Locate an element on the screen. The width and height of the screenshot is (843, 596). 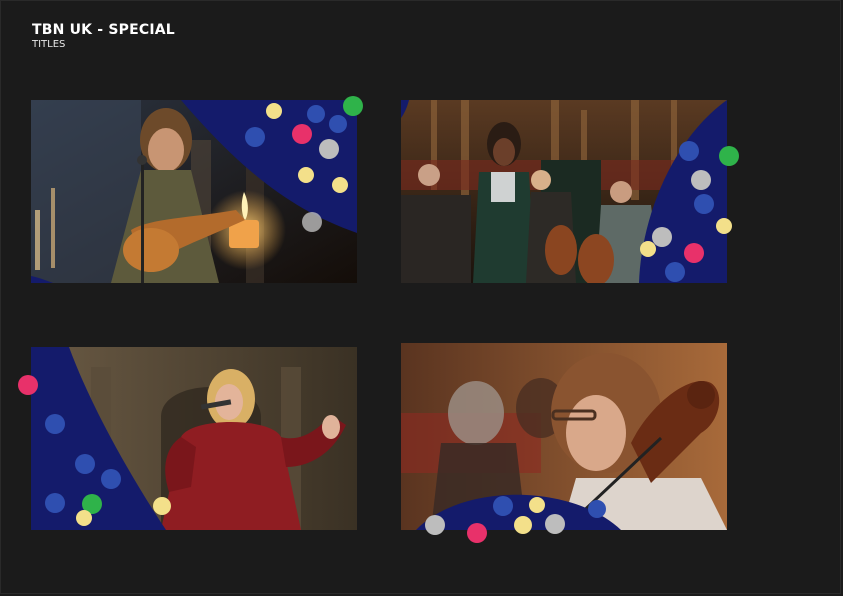
singer-orchestra-photo is located at coordinates (564, 191).